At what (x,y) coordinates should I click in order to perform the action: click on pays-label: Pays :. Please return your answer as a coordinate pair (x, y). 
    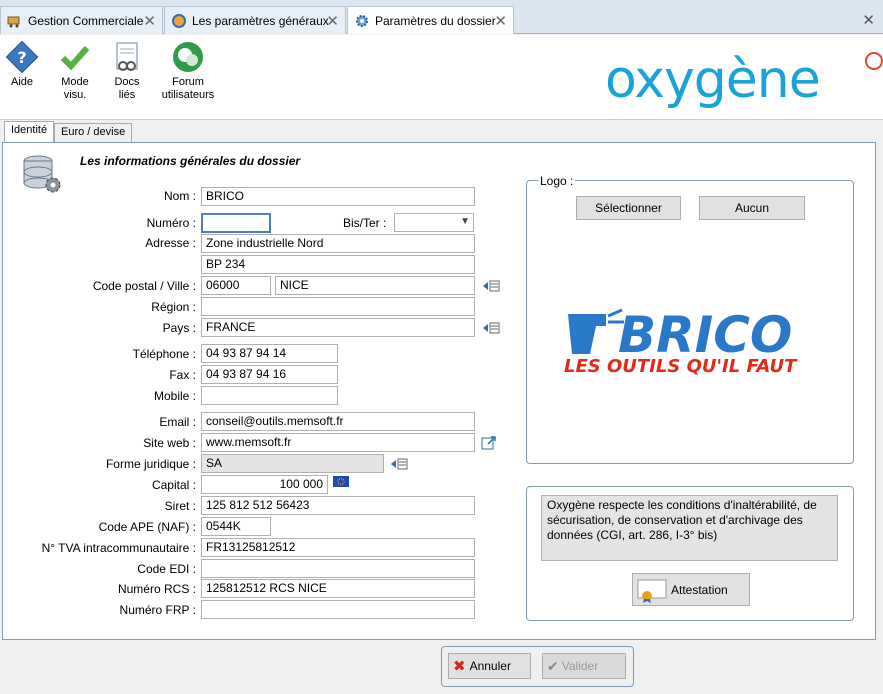
    Looking at the image, I should click on (179, 328).